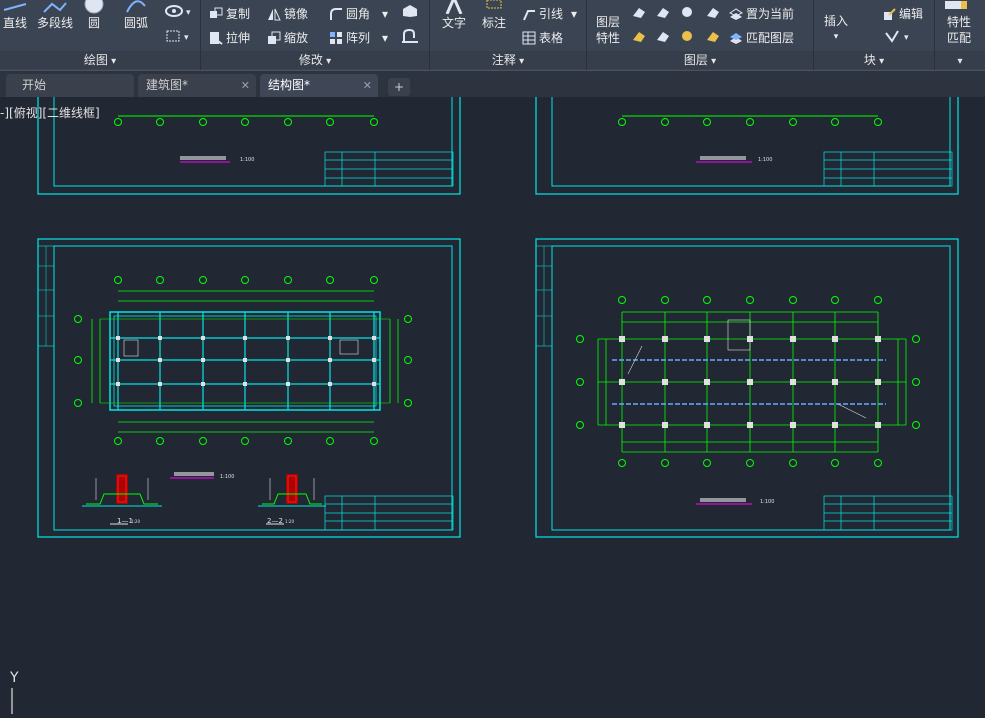 This screenshot has height=718, width=985. What do you see at coordinates (70, 85) in the screenshot?
I see `tab-start: 开始` at bounding box center [70, 85].